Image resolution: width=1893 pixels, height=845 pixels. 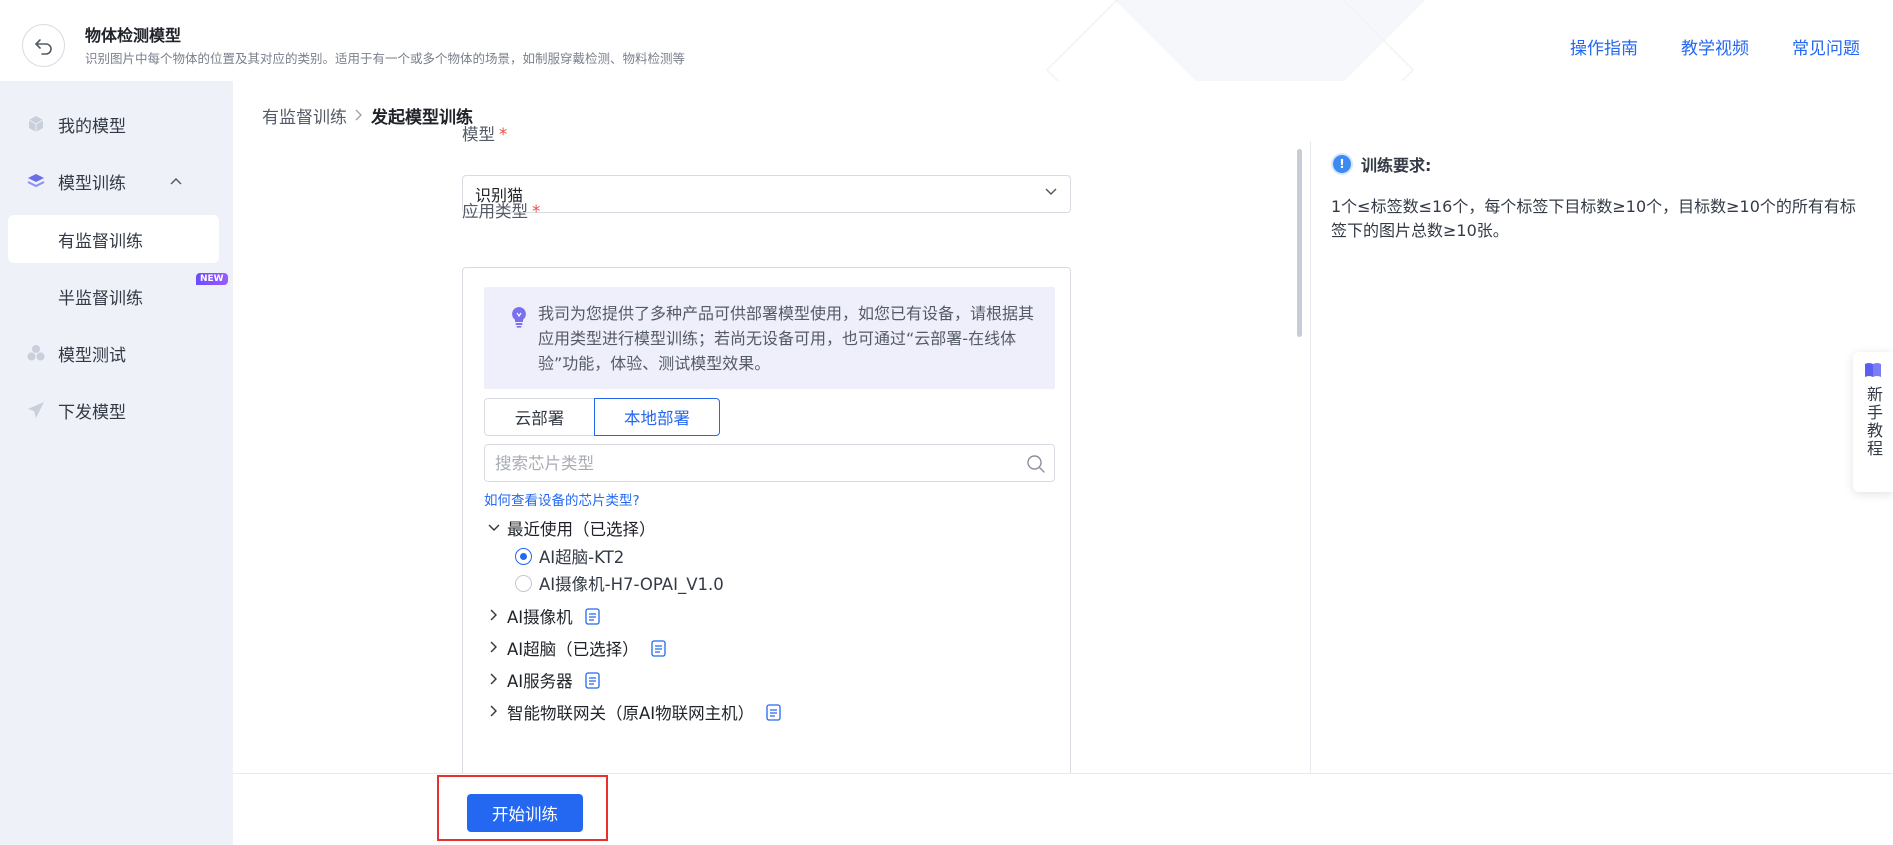 I want to click on guide-link: 操作指南, so click(x=1604, y=46).